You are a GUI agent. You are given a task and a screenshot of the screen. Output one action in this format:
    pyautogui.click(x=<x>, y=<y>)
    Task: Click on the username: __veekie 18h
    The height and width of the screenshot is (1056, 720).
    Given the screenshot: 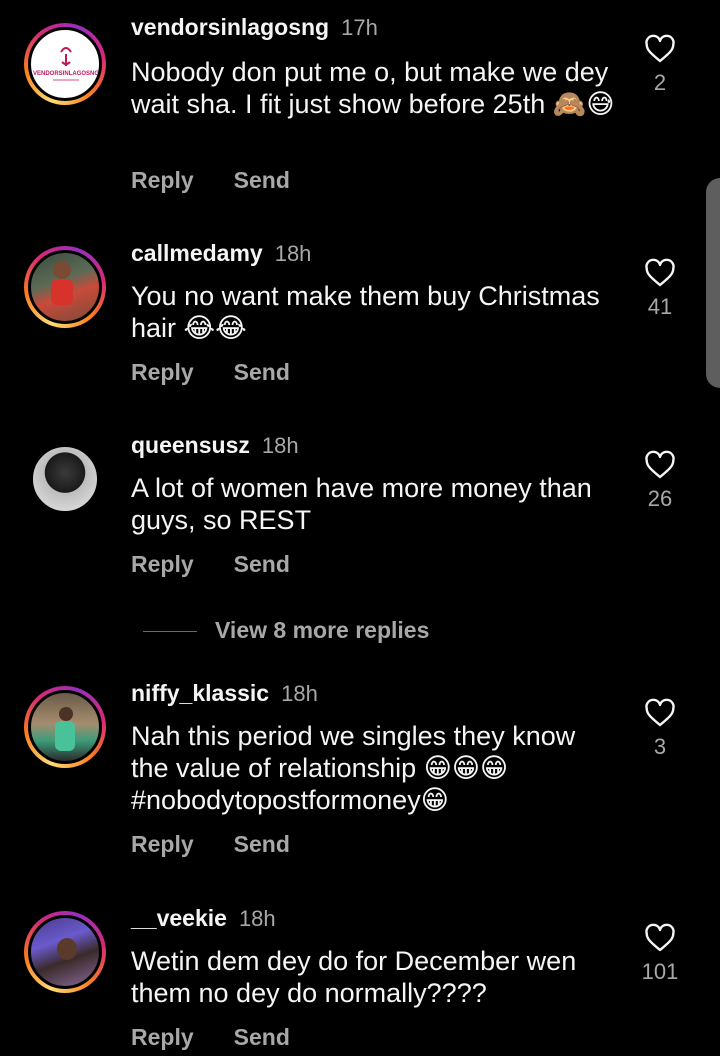 What is the action you would take?
    pyautogui.click(x=203, y=918)
    